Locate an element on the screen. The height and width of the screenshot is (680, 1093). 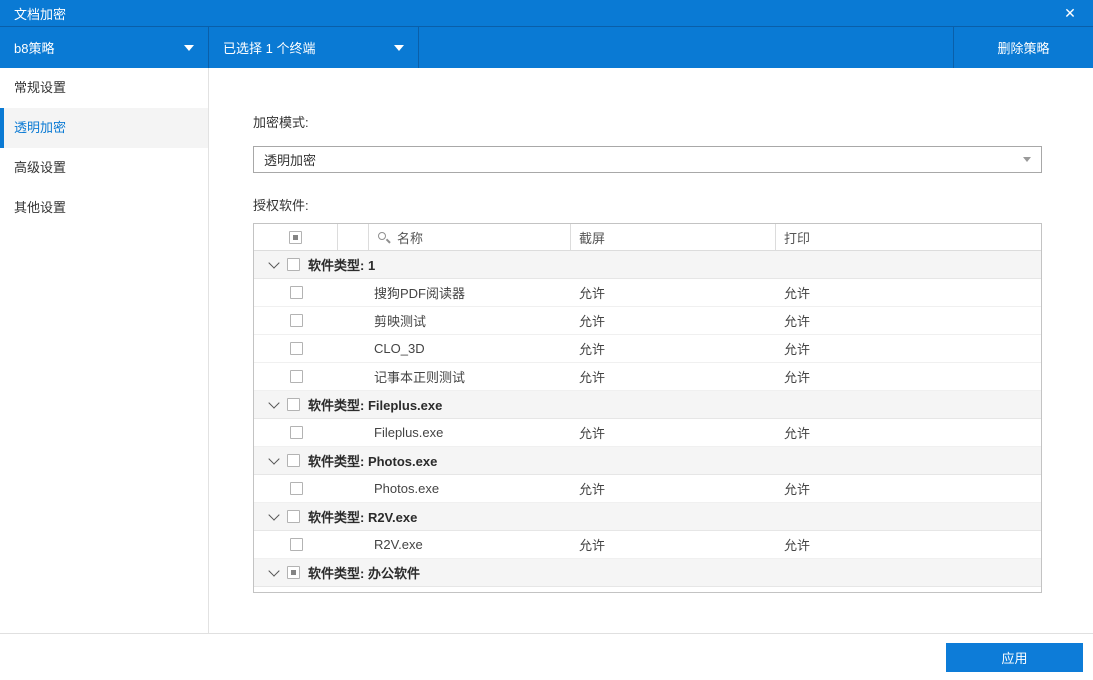
header-expand-cell is located at coordinates (353, 237).